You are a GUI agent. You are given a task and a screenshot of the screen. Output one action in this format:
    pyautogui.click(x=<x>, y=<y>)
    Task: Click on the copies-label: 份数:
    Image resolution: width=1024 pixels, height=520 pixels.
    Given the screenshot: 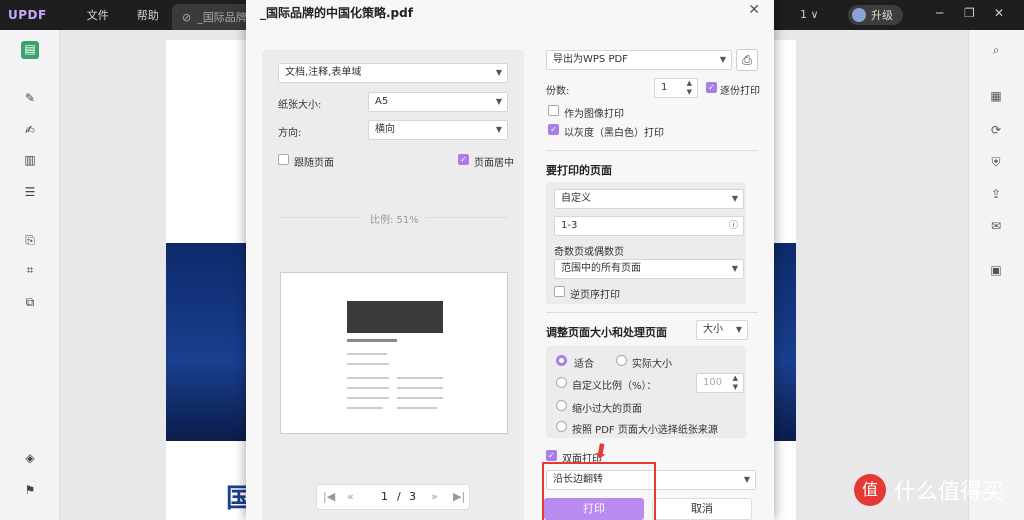 What is the action you would take?
    pyautogui.click(x=558, y=91)
    